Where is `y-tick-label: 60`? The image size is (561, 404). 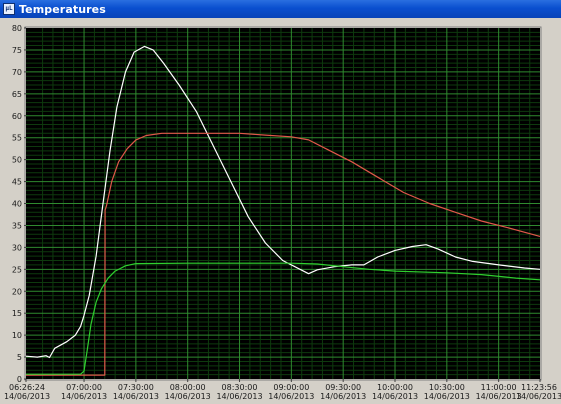 y-tick-label: 60 is located at coordinates (17, 116).